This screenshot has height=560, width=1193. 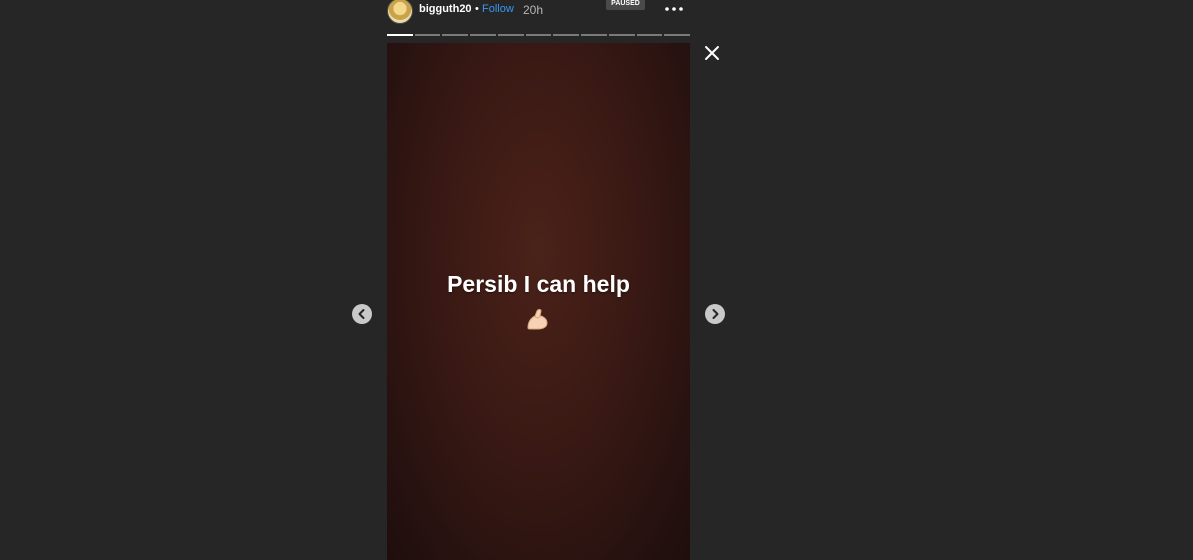 I want to click on more-options-button, so click(x=674, y=9).